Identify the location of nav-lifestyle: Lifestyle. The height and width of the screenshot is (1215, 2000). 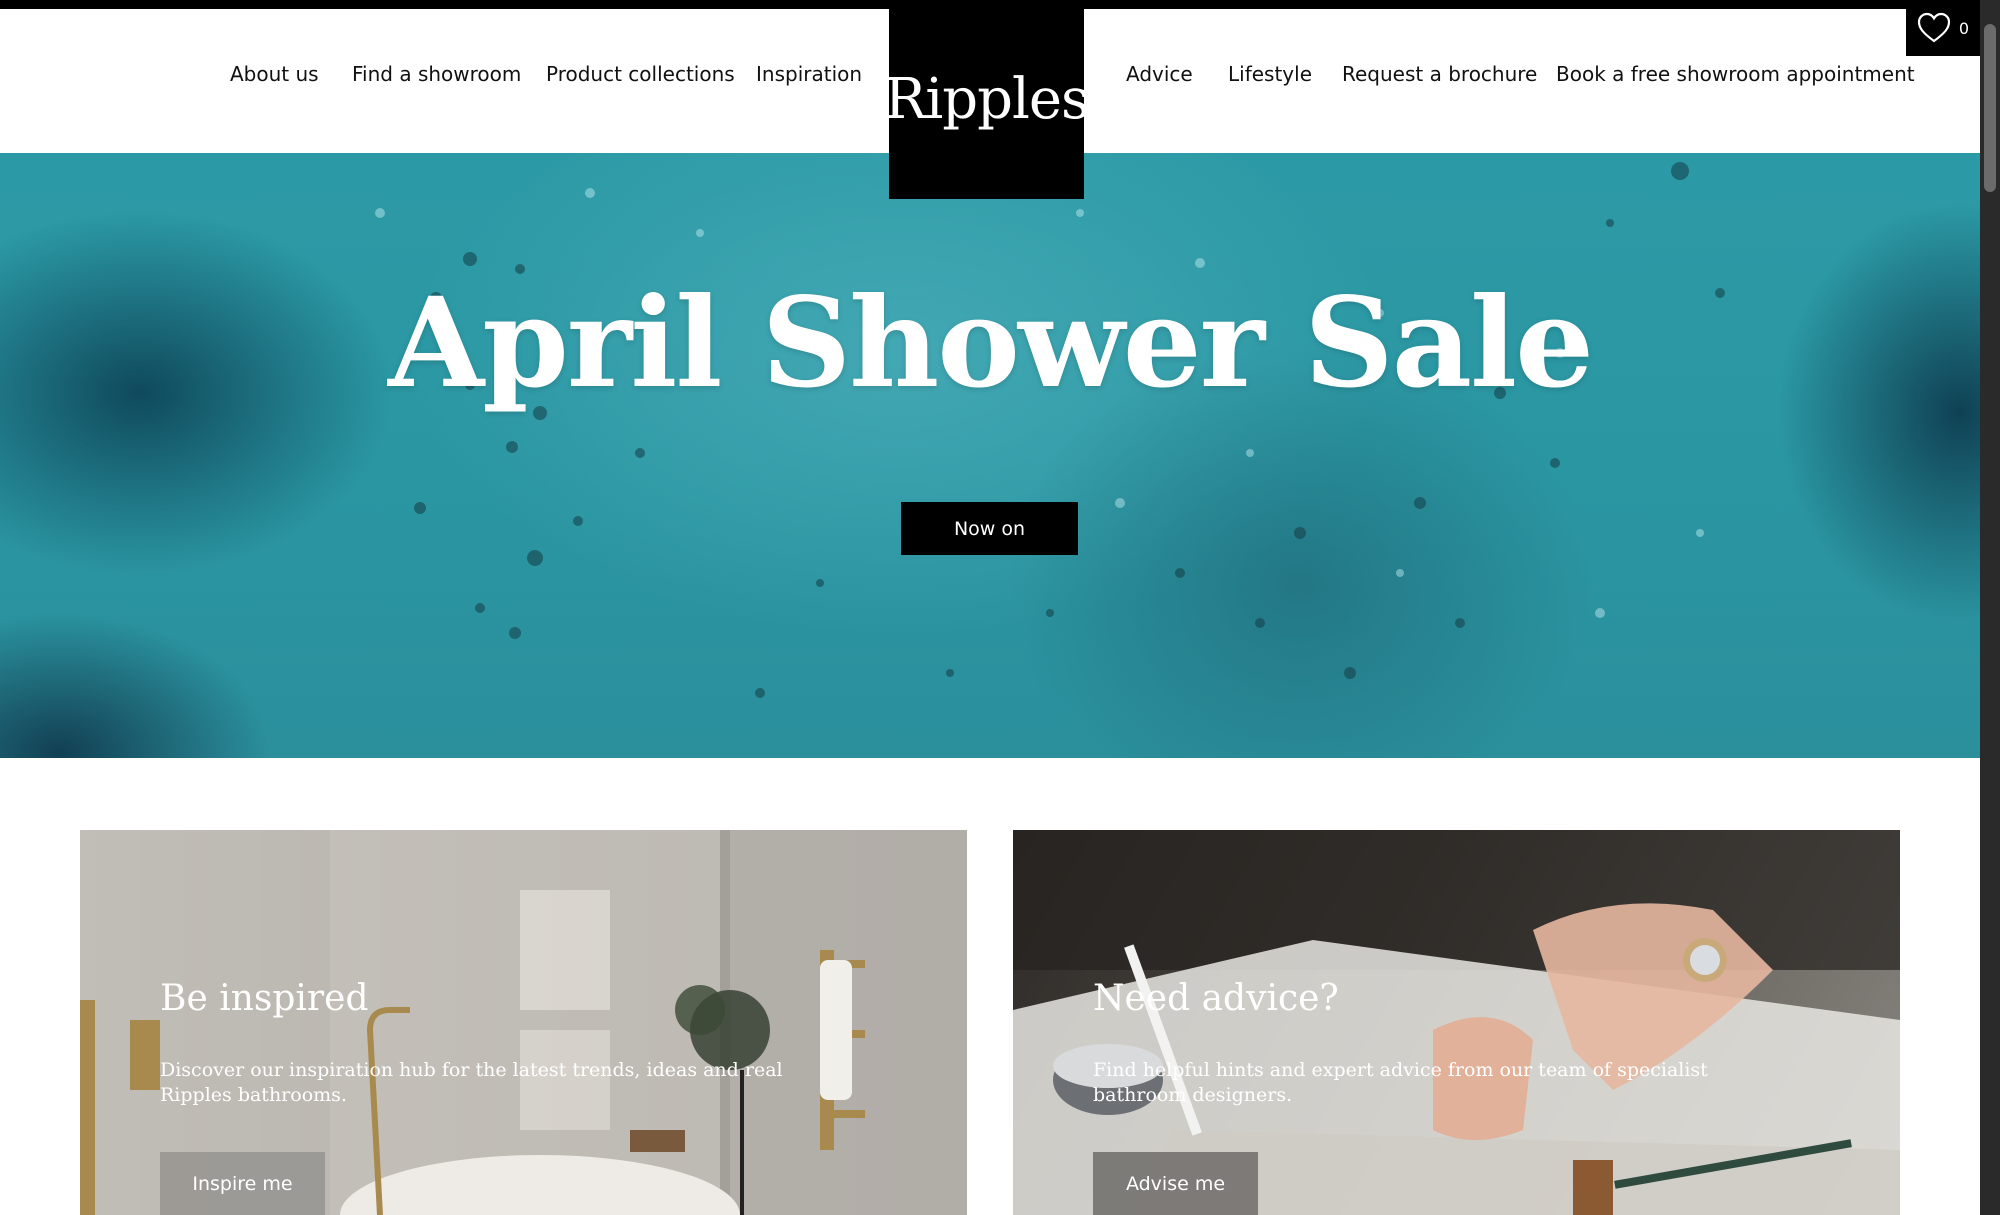
(1270, 74).